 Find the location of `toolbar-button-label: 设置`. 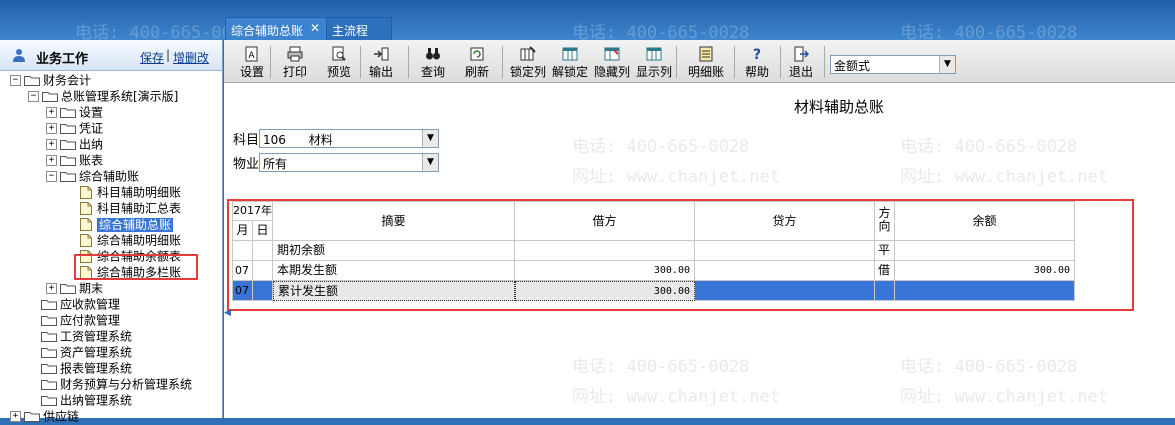

toolbar-button-label: 设置 is located at coordinates (251, 72).